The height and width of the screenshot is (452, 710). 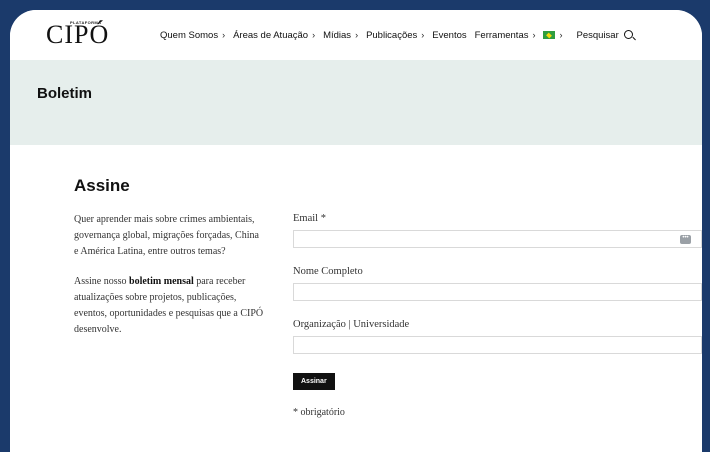 I want to click on nav-item-label: Quem Somos, so click(x=189, y=35).